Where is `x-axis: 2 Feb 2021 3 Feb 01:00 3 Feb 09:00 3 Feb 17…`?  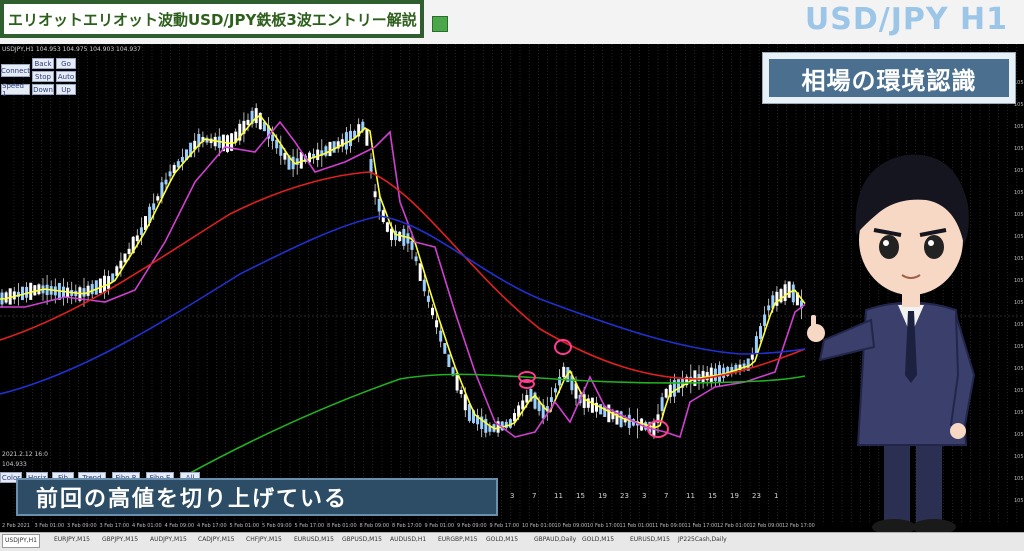
x-axis: 2 Feb 2021 3 Feb 01:00 3 Feb 09:00 3 Feb 17… is located at coordinates (407, 527).